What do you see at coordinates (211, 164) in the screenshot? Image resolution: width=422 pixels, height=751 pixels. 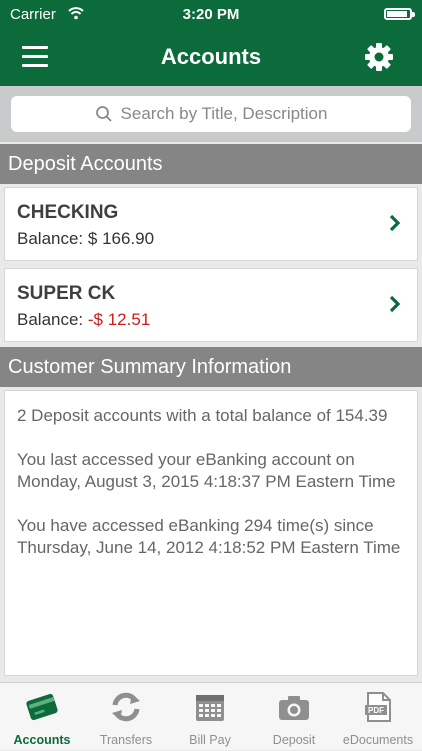 I see `section-header-deposit-accounts: Deposit Accounts` at bounding box center [211, 164].